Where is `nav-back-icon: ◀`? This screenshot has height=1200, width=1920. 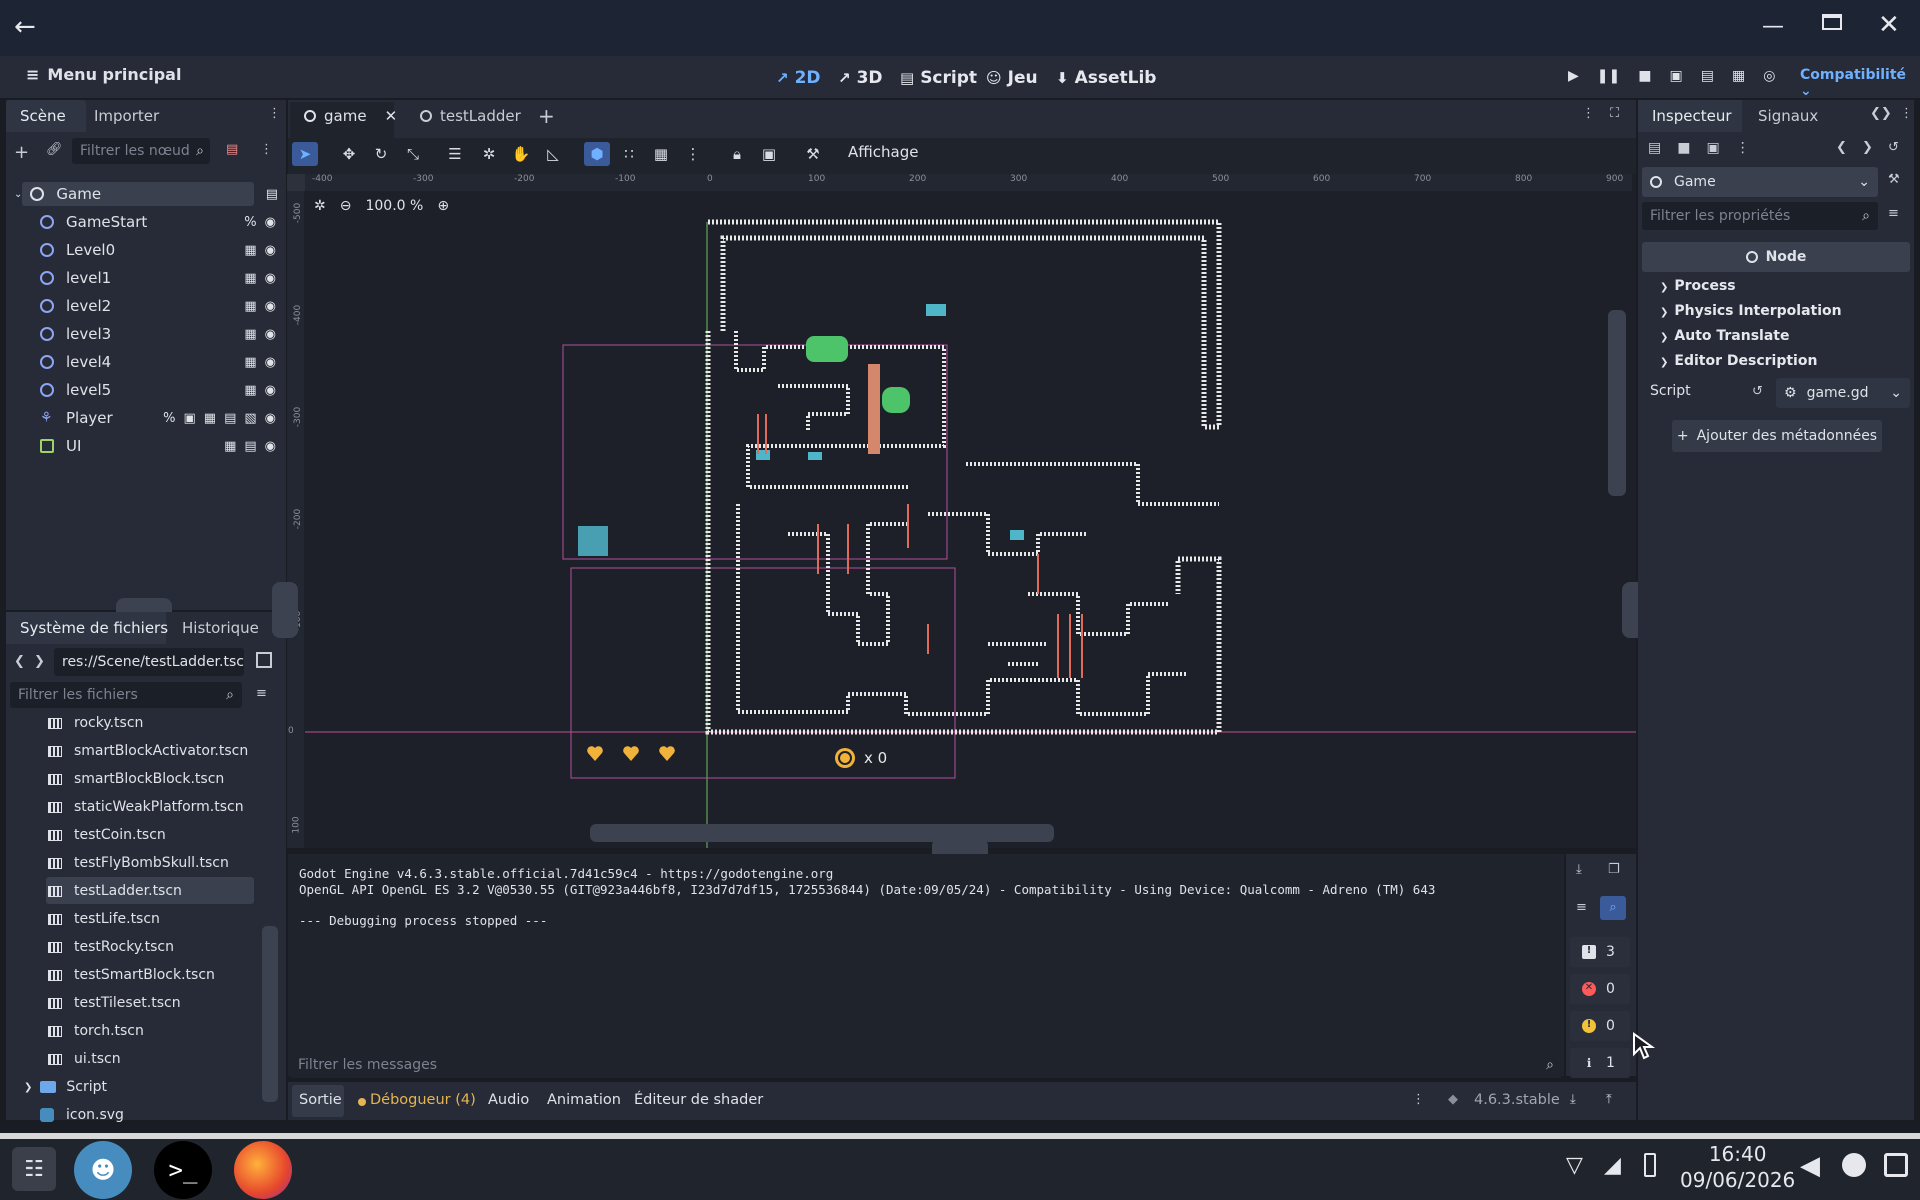 nav-back-icon: ◀ is located at coordinates (1810, 1166).